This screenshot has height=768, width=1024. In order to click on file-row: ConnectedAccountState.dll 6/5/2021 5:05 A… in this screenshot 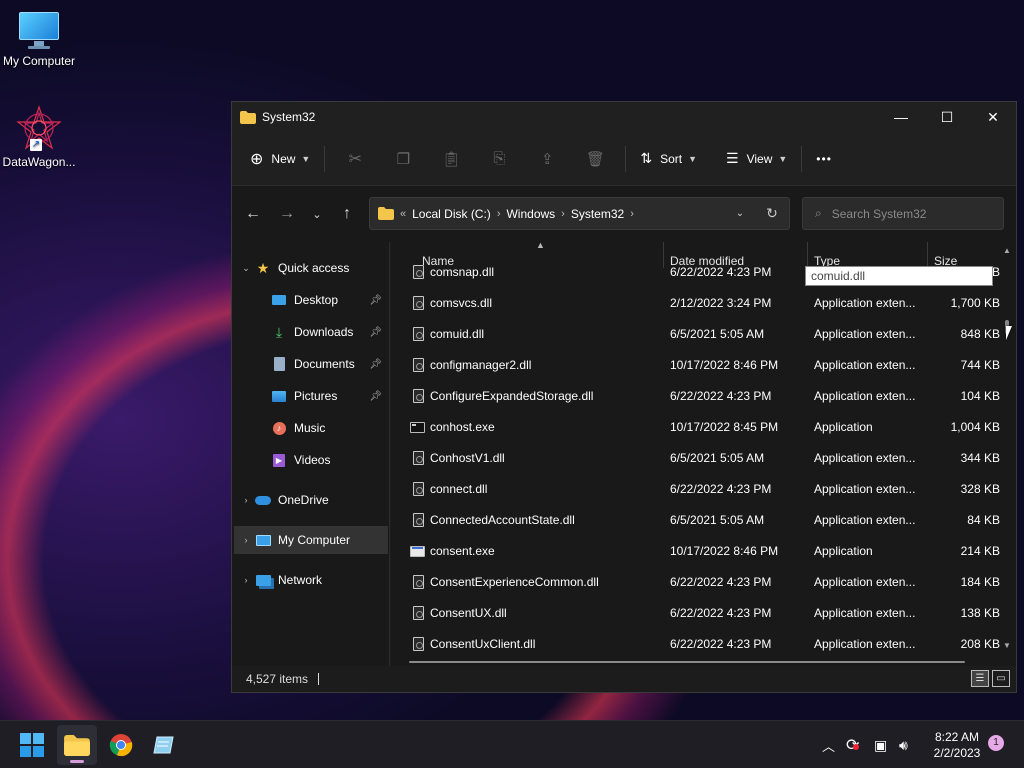, I will do `click(696, 520)`.